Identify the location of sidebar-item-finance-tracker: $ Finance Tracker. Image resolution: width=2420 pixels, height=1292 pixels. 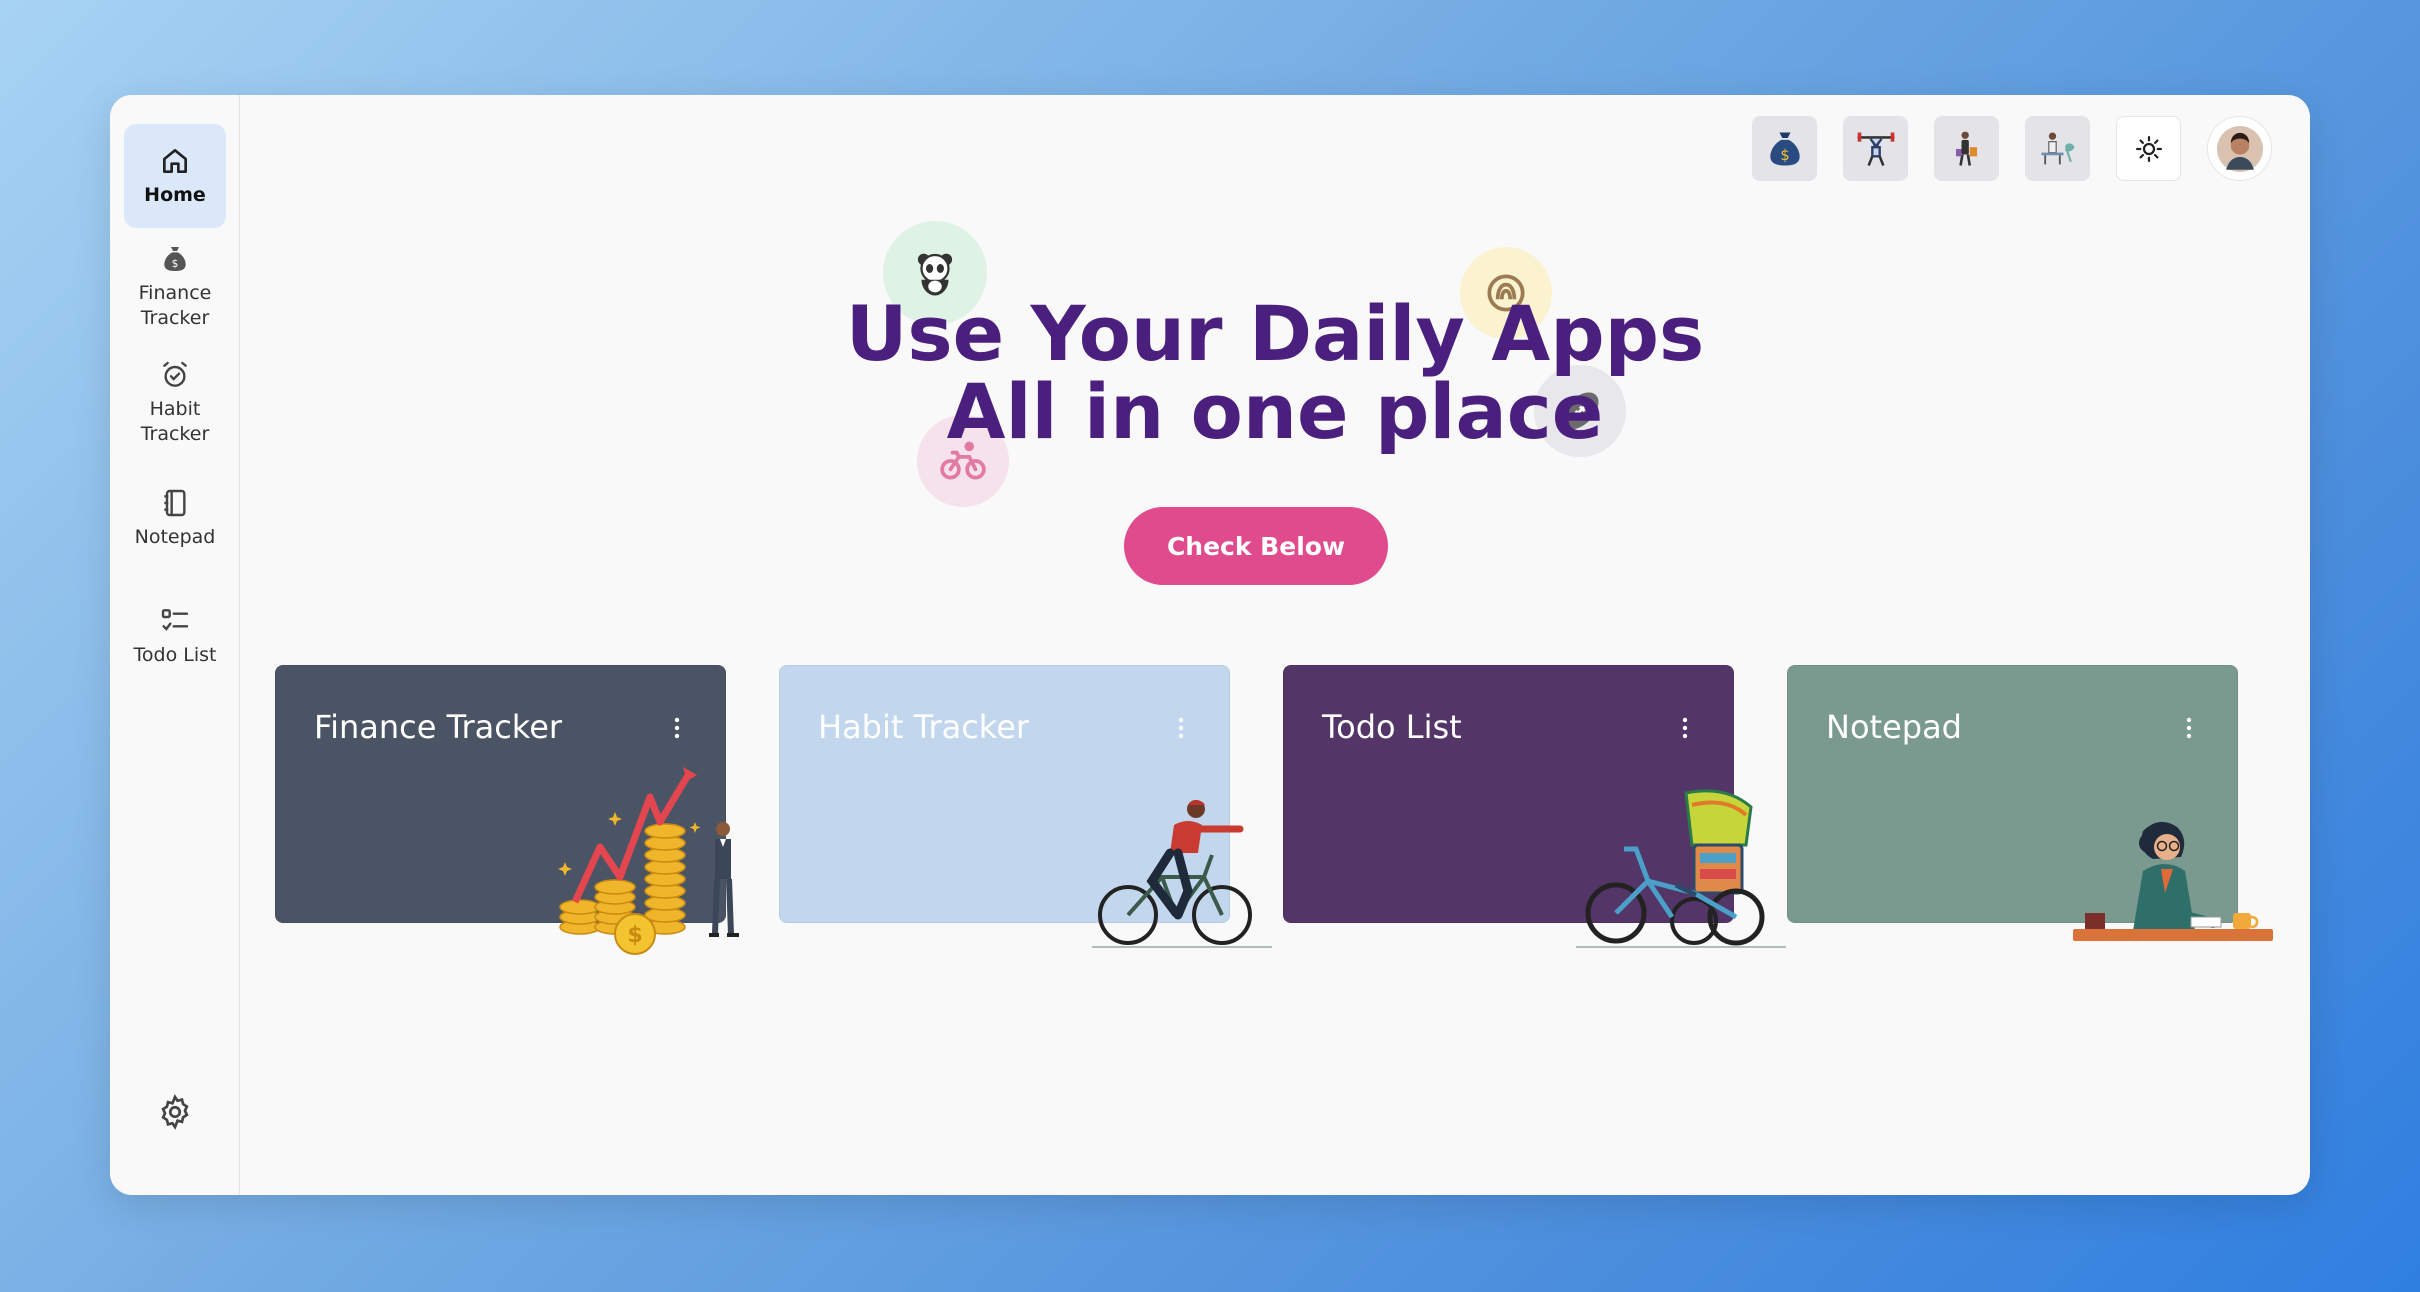
(175, 287).